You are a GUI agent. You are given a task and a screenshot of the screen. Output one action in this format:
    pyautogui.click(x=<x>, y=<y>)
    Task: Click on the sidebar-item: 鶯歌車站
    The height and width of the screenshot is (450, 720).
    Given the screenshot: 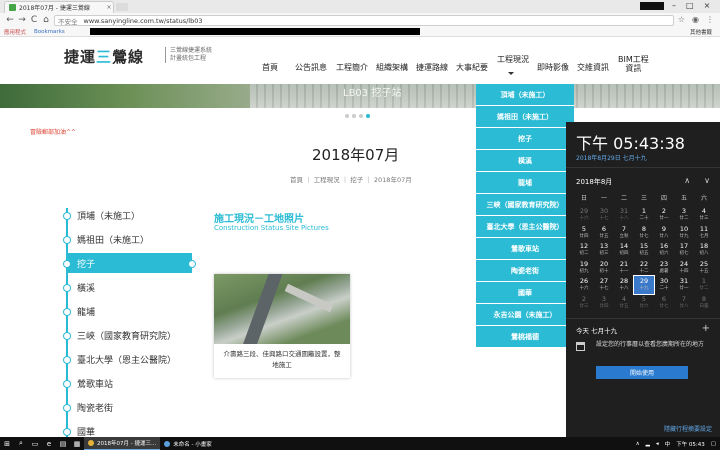 What is the action you would take?
    pyautogui.click(x=127, y=383)
    